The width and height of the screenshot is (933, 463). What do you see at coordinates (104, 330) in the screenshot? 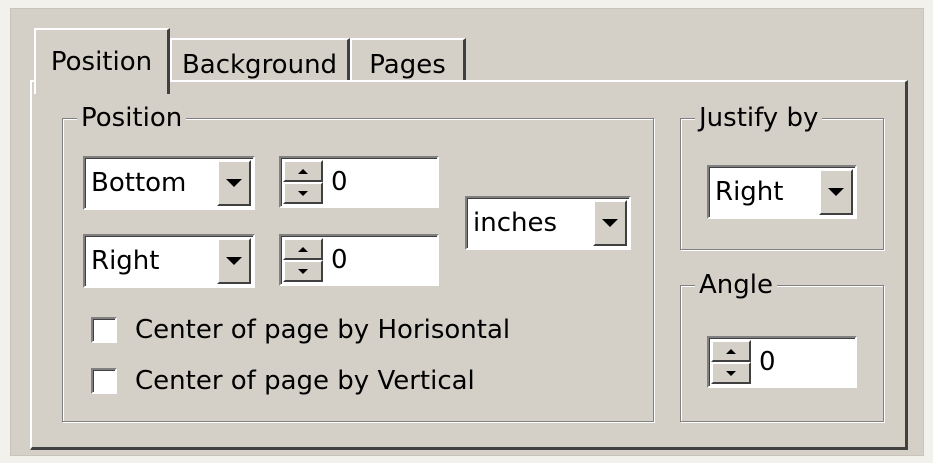
I see `center-horizontal-checkbox` at bounding box center [104, 330].